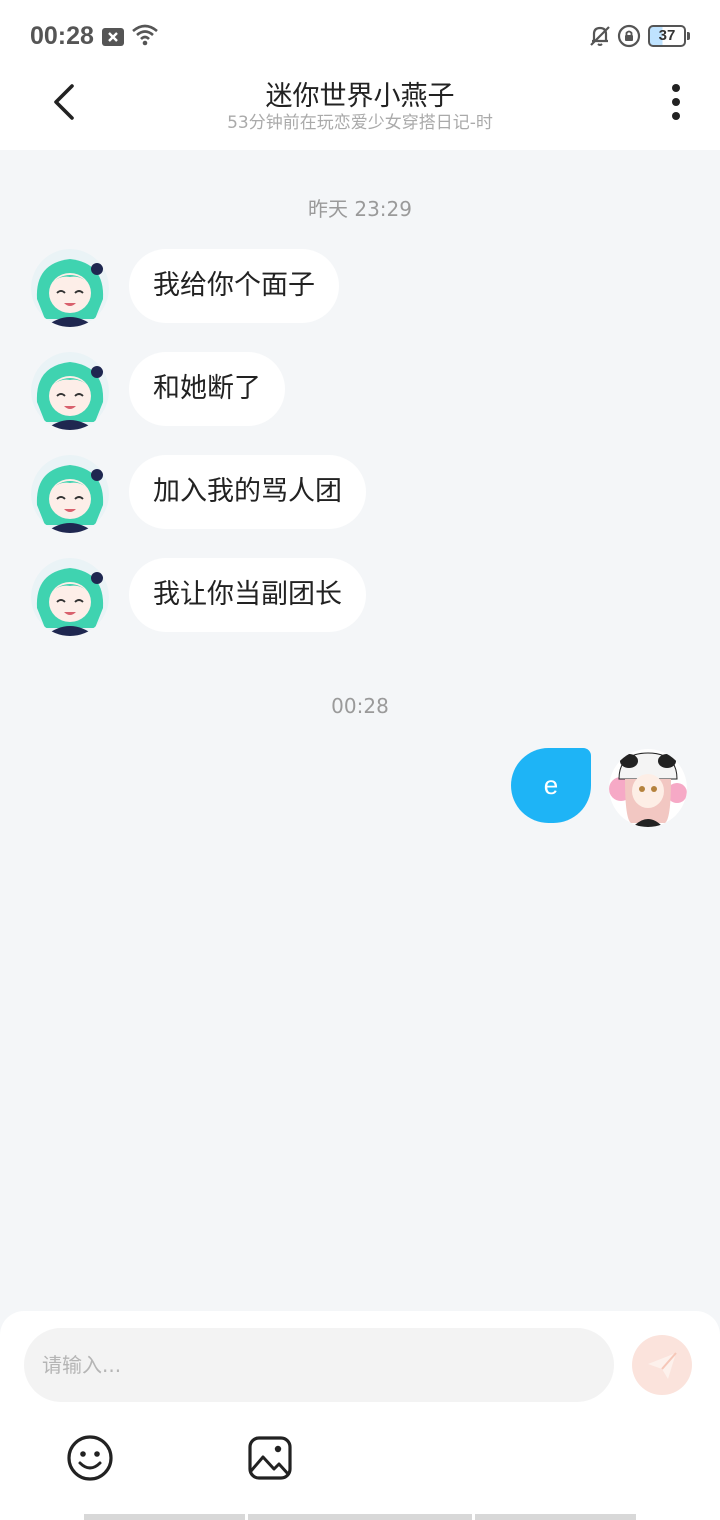 This screenshot has height=1520, width=720. What do you see at coordinates (90, 1458) in the screenshot?
I see `emoji-button` at bounding box center [90, 1458].